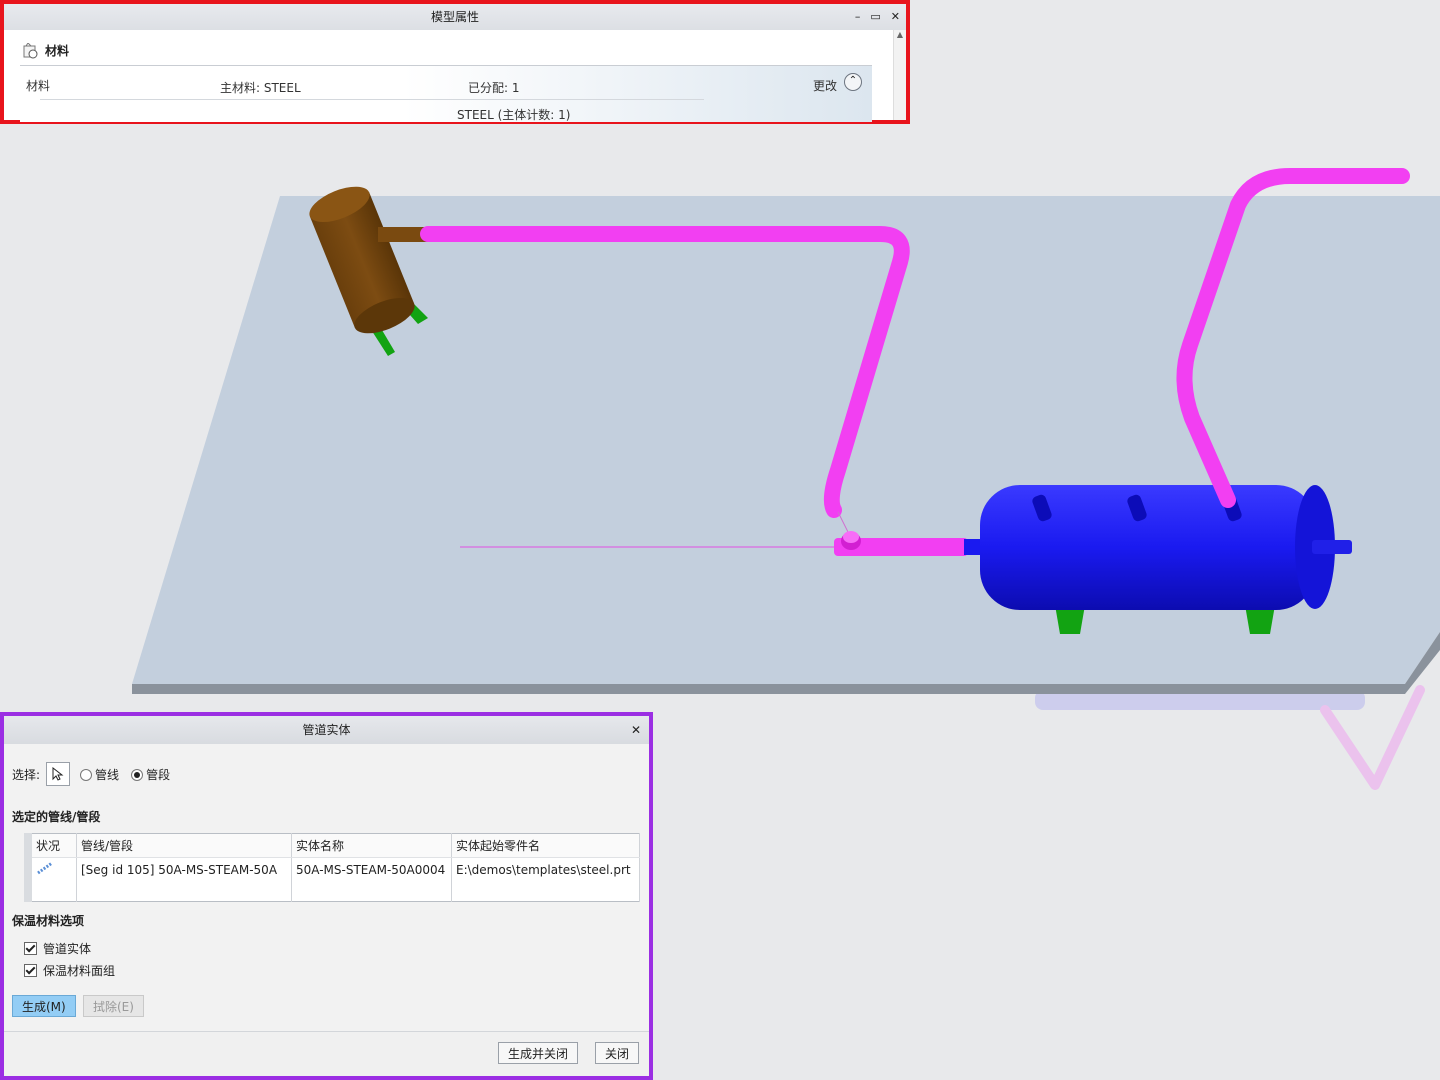  I want to click on pipe-dialog-title: 管道实体, so click(326, 730).